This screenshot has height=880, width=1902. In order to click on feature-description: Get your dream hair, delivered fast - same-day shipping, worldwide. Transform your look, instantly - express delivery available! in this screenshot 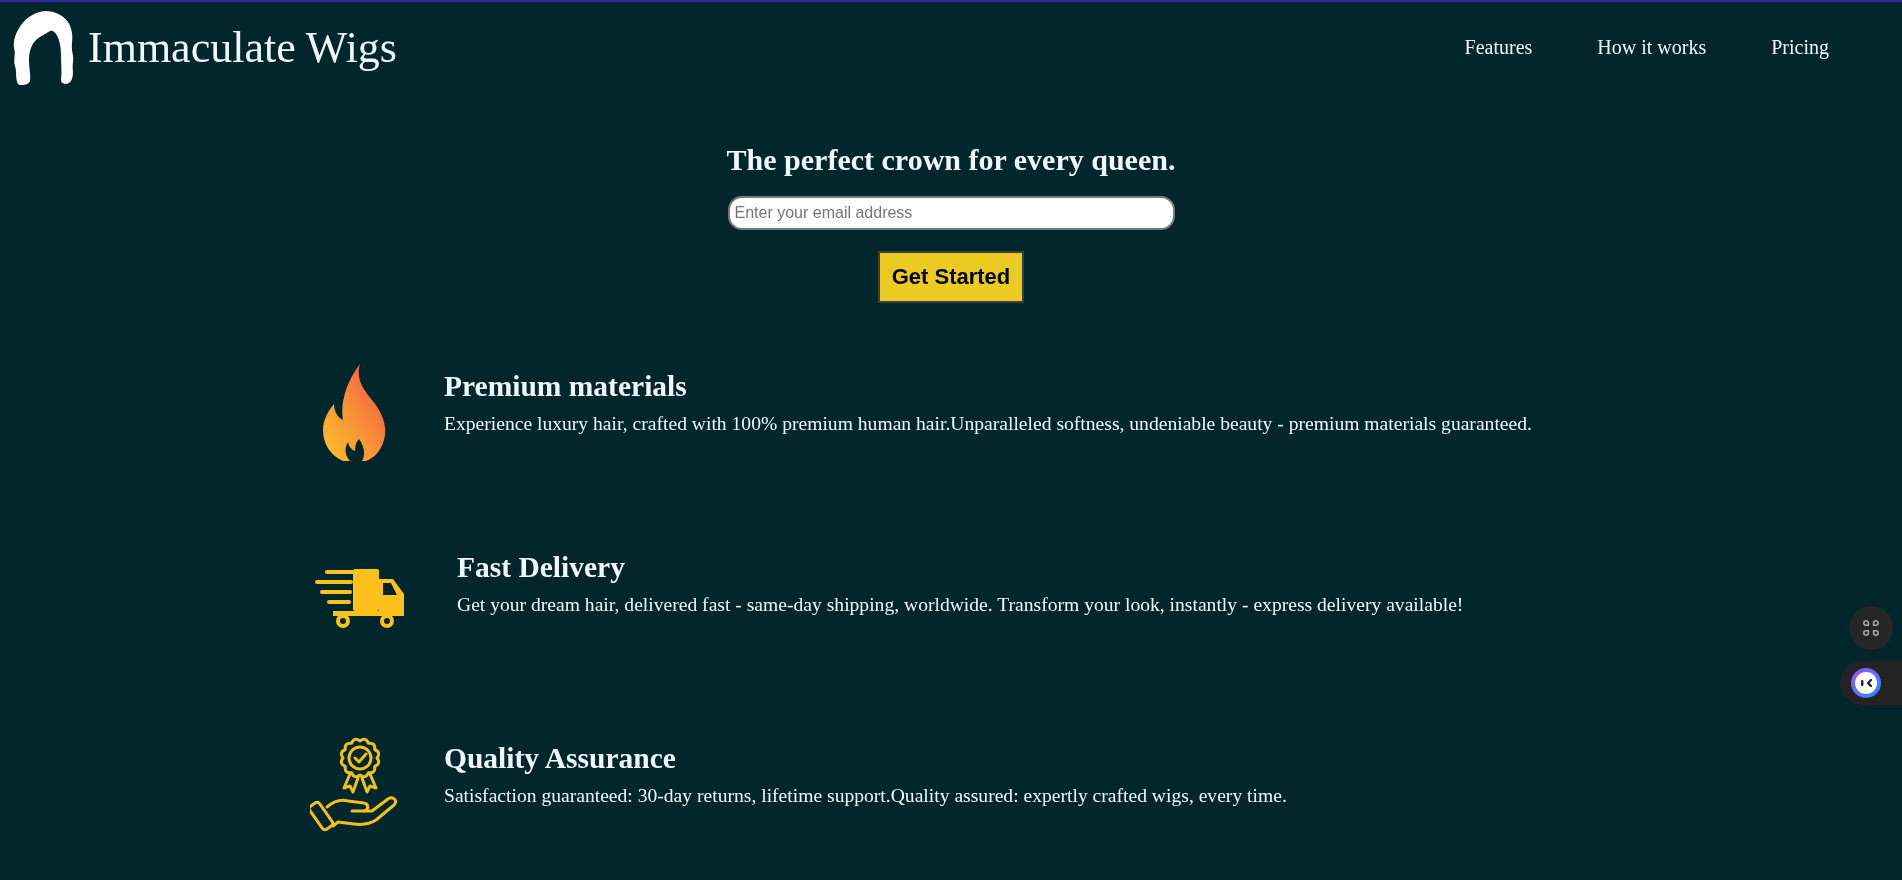, I will do `click(960, 604)`.